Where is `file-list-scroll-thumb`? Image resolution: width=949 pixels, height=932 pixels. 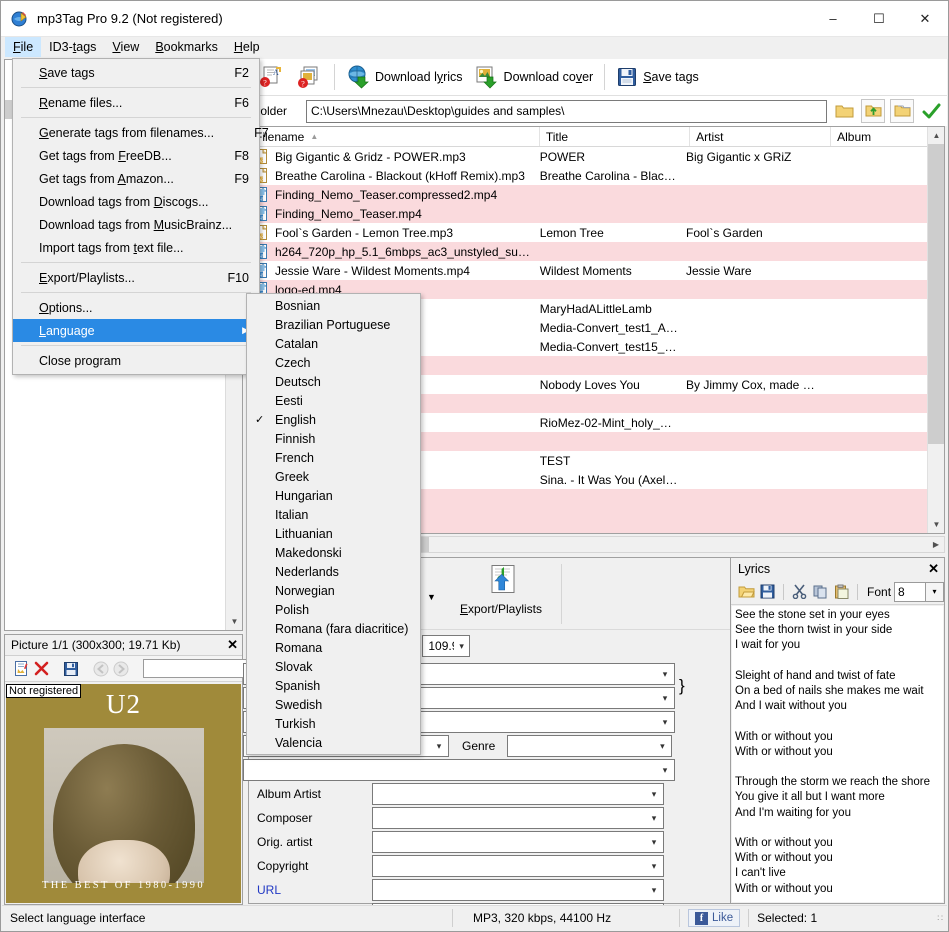
file-list-scroll-thumb is located at coordinates (936, 294).